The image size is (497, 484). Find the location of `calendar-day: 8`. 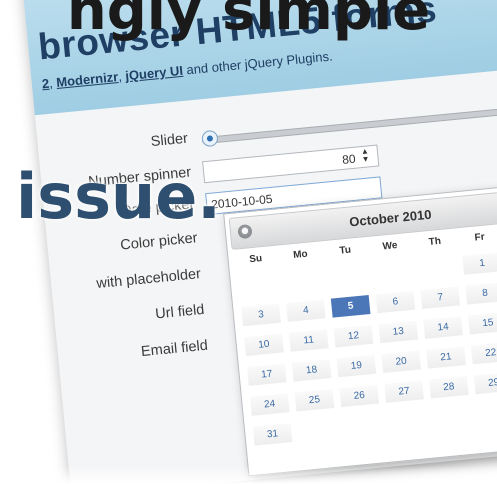

calendar-day: 8 is located at coordinates (481, 293).